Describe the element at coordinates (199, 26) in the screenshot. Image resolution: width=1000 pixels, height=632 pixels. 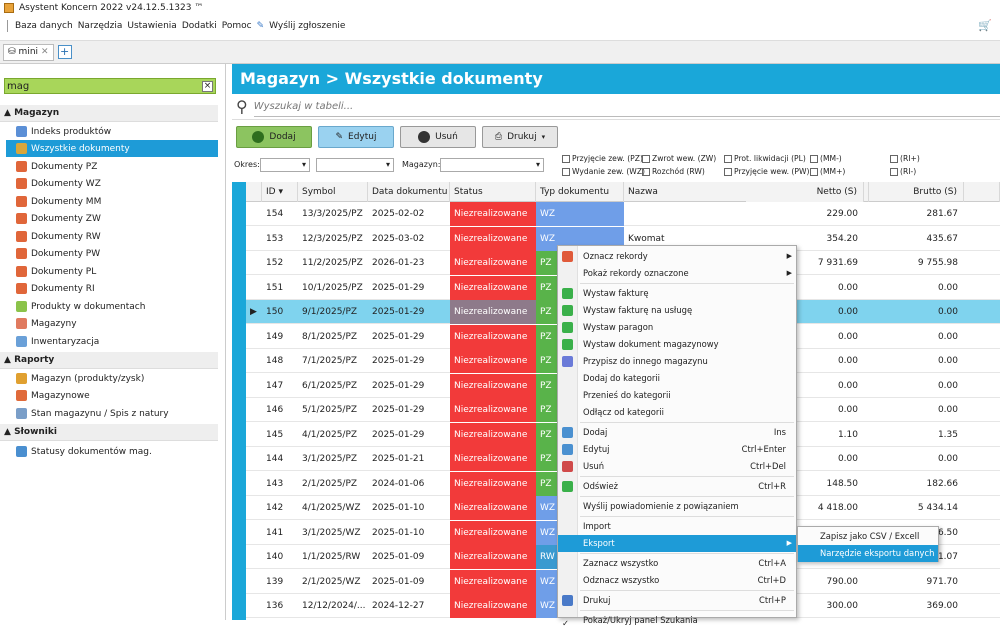
I see `menu-dodatki: Dodatki` at that location.